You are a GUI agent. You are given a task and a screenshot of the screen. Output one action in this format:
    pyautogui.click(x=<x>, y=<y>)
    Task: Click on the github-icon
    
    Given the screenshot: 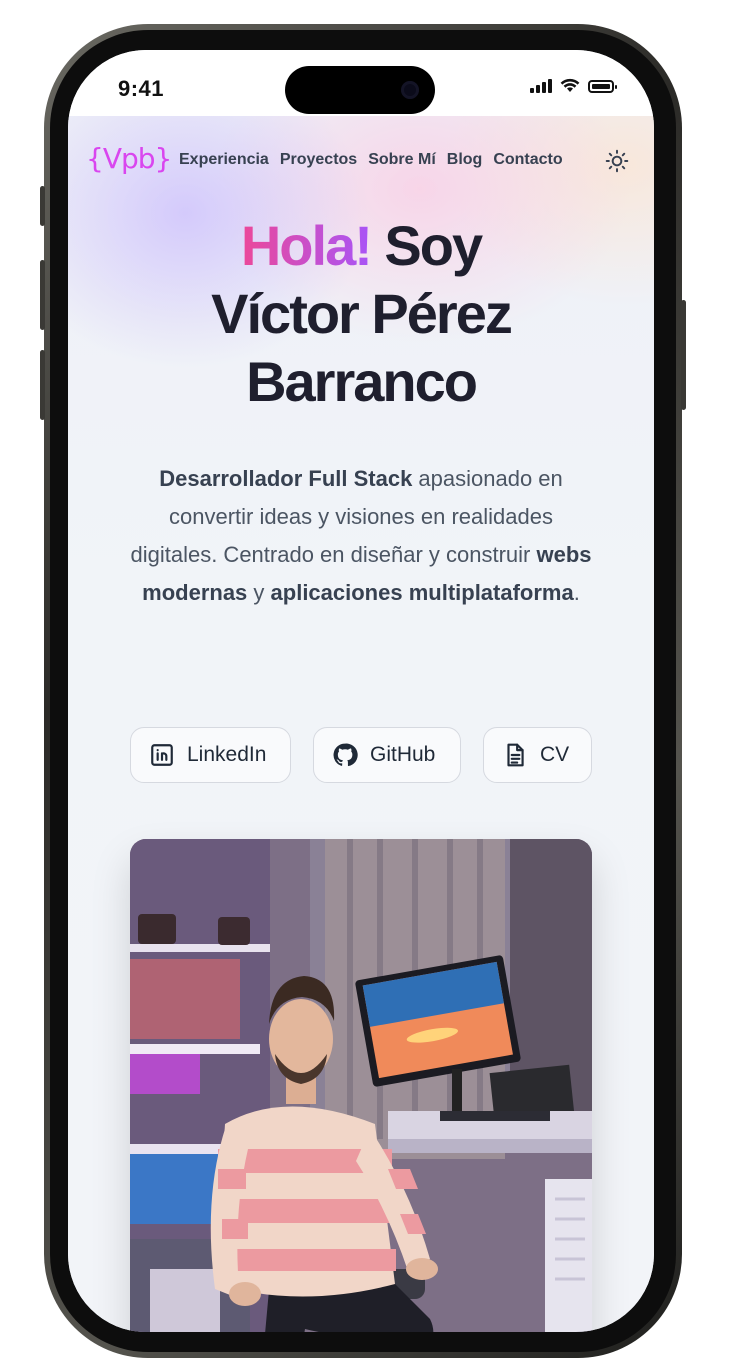 What is the action you would take?
    pyautogui.click(x=345, y=755)
    